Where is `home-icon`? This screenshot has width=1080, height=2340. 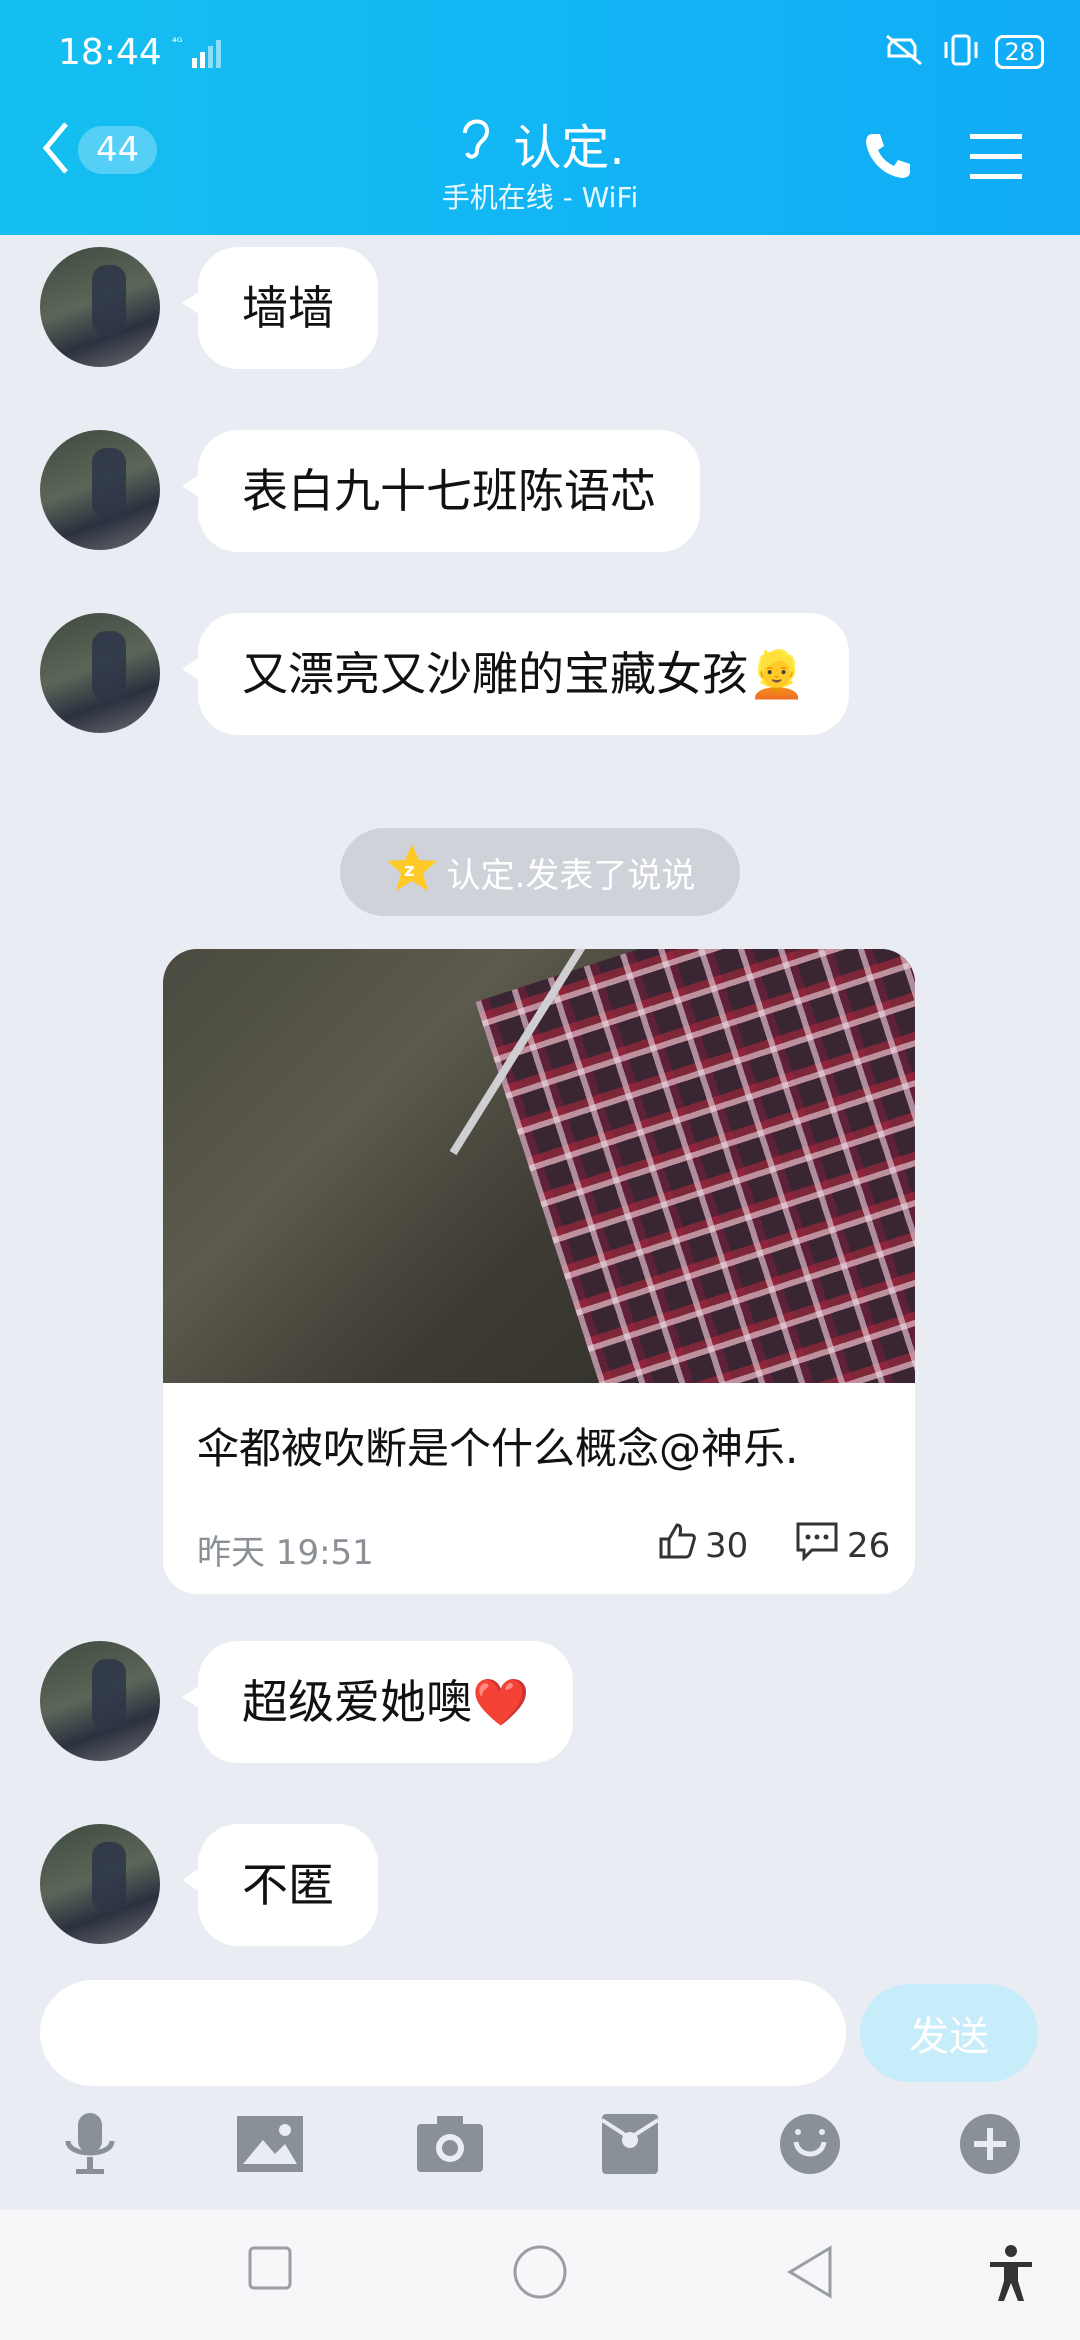 home-icon is located at coordinates (540, 2274).